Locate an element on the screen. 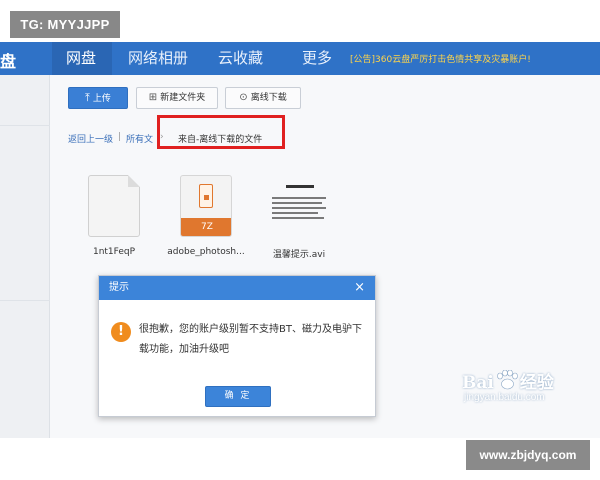 This screenshot has height=480, width=600. site-watermark-tag: www.zbjdyq.com is located at coordinates (528, 455).